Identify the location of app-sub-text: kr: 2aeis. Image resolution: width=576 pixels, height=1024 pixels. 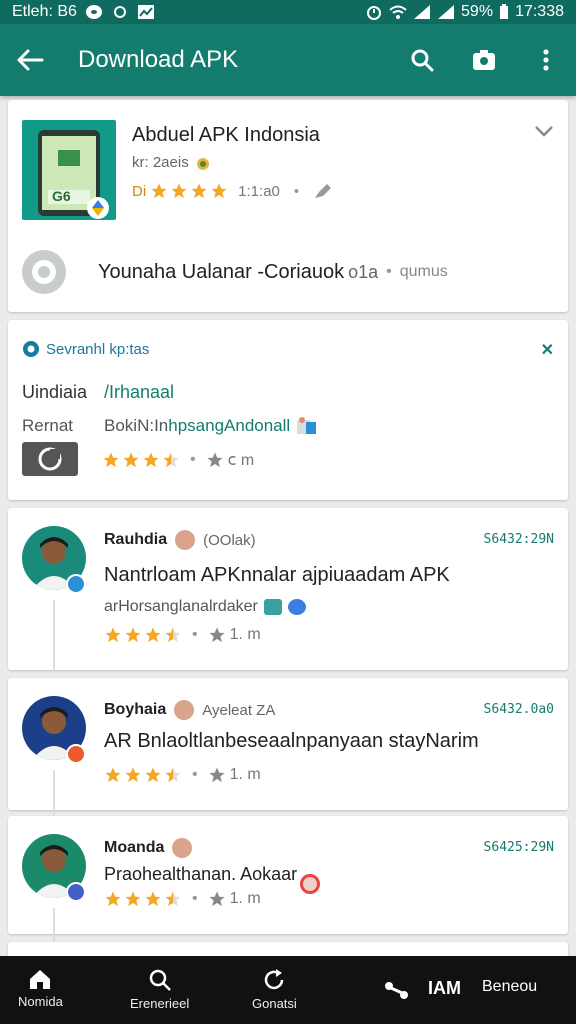
(160, 162).